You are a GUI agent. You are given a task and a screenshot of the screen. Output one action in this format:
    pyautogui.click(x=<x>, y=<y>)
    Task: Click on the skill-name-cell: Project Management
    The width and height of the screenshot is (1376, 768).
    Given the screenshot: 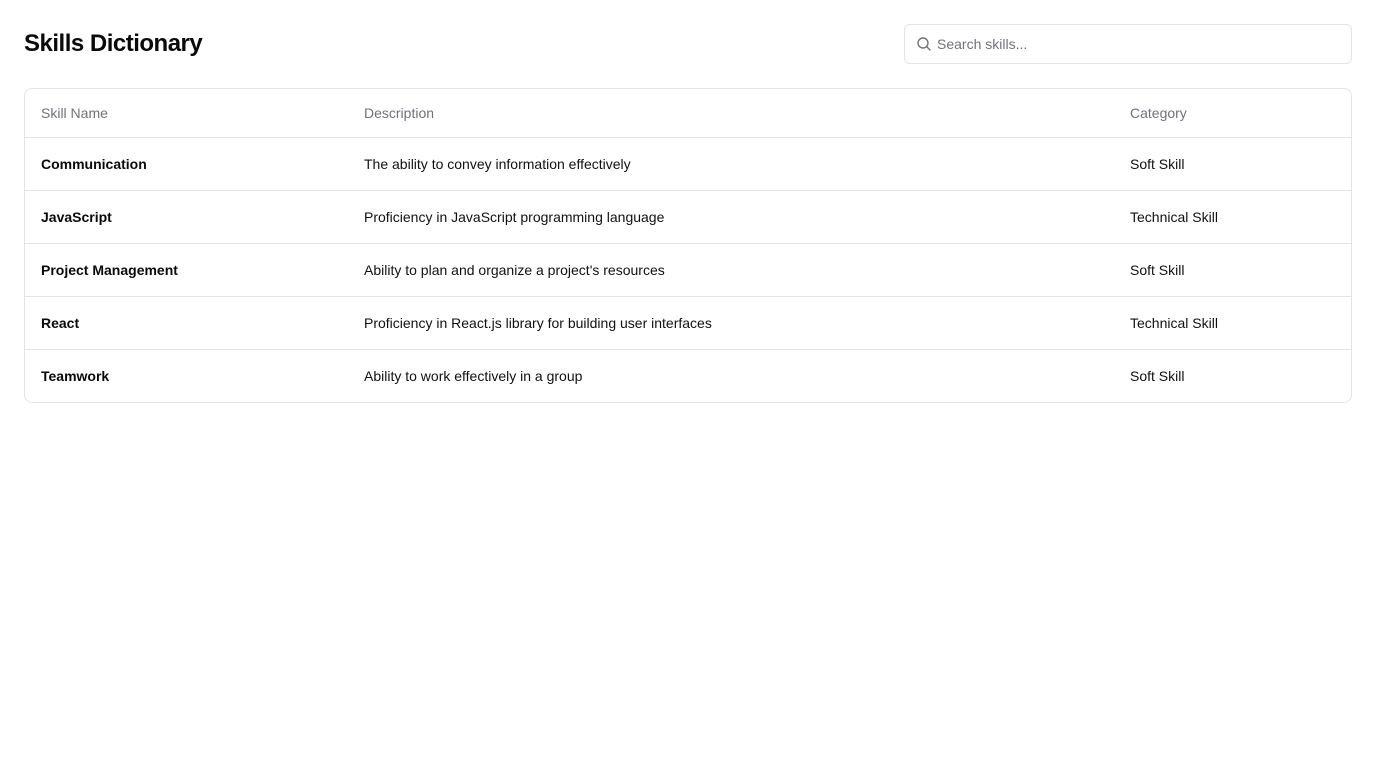 What is the action you would take?
    pyautogui.click(x=186, y=270)
    